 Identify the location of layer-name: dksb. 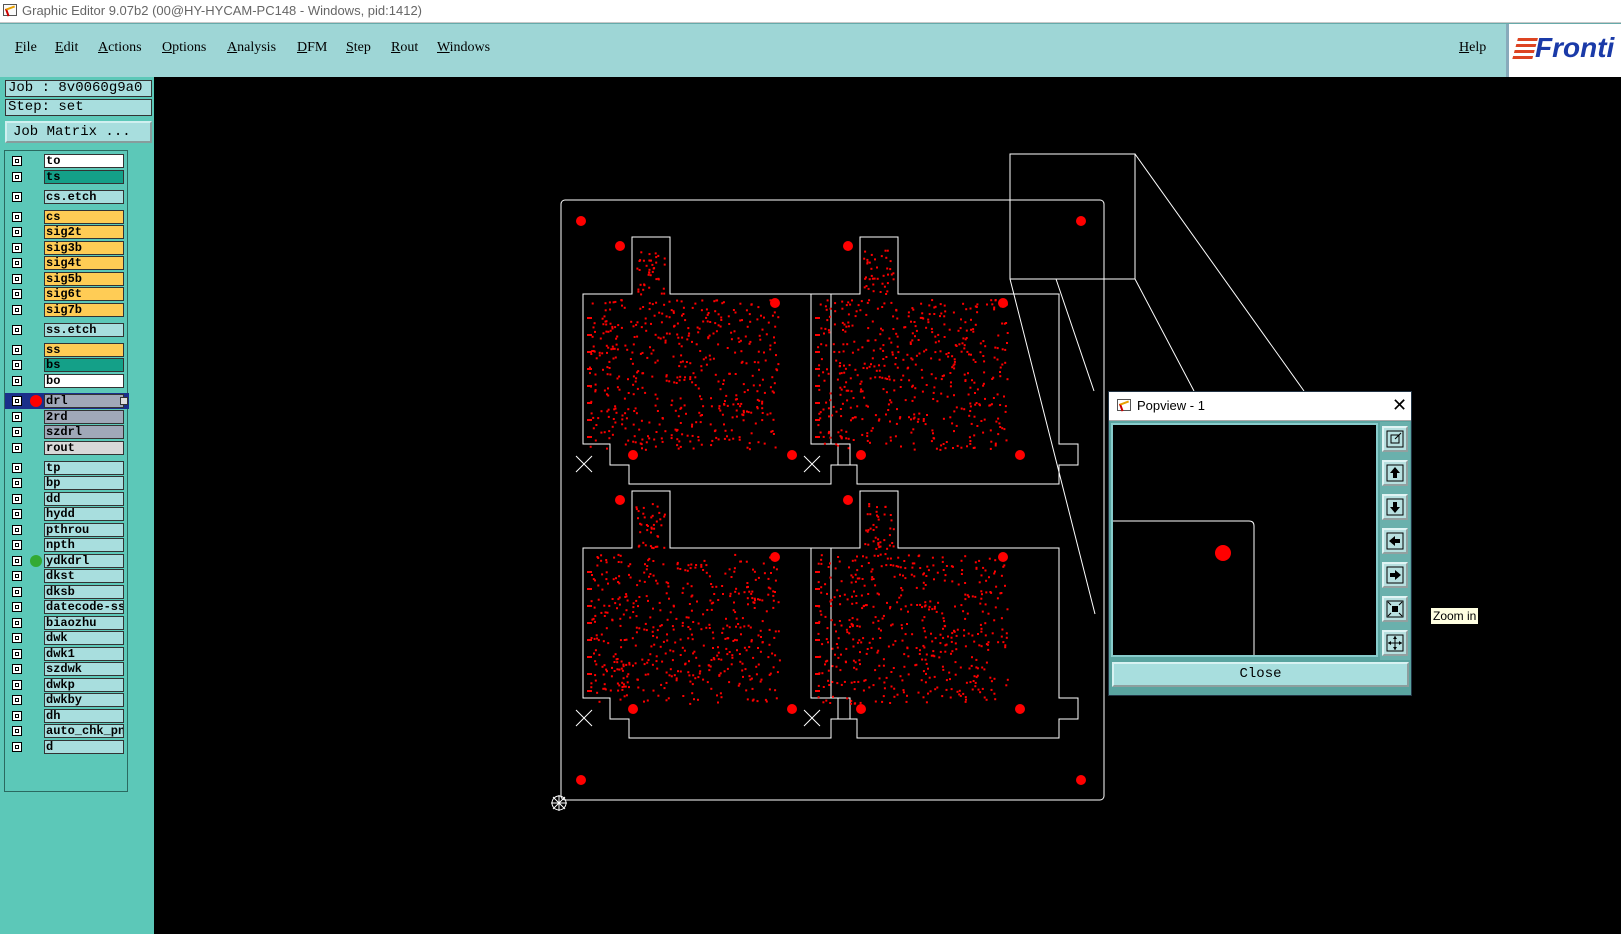
(84, 591).